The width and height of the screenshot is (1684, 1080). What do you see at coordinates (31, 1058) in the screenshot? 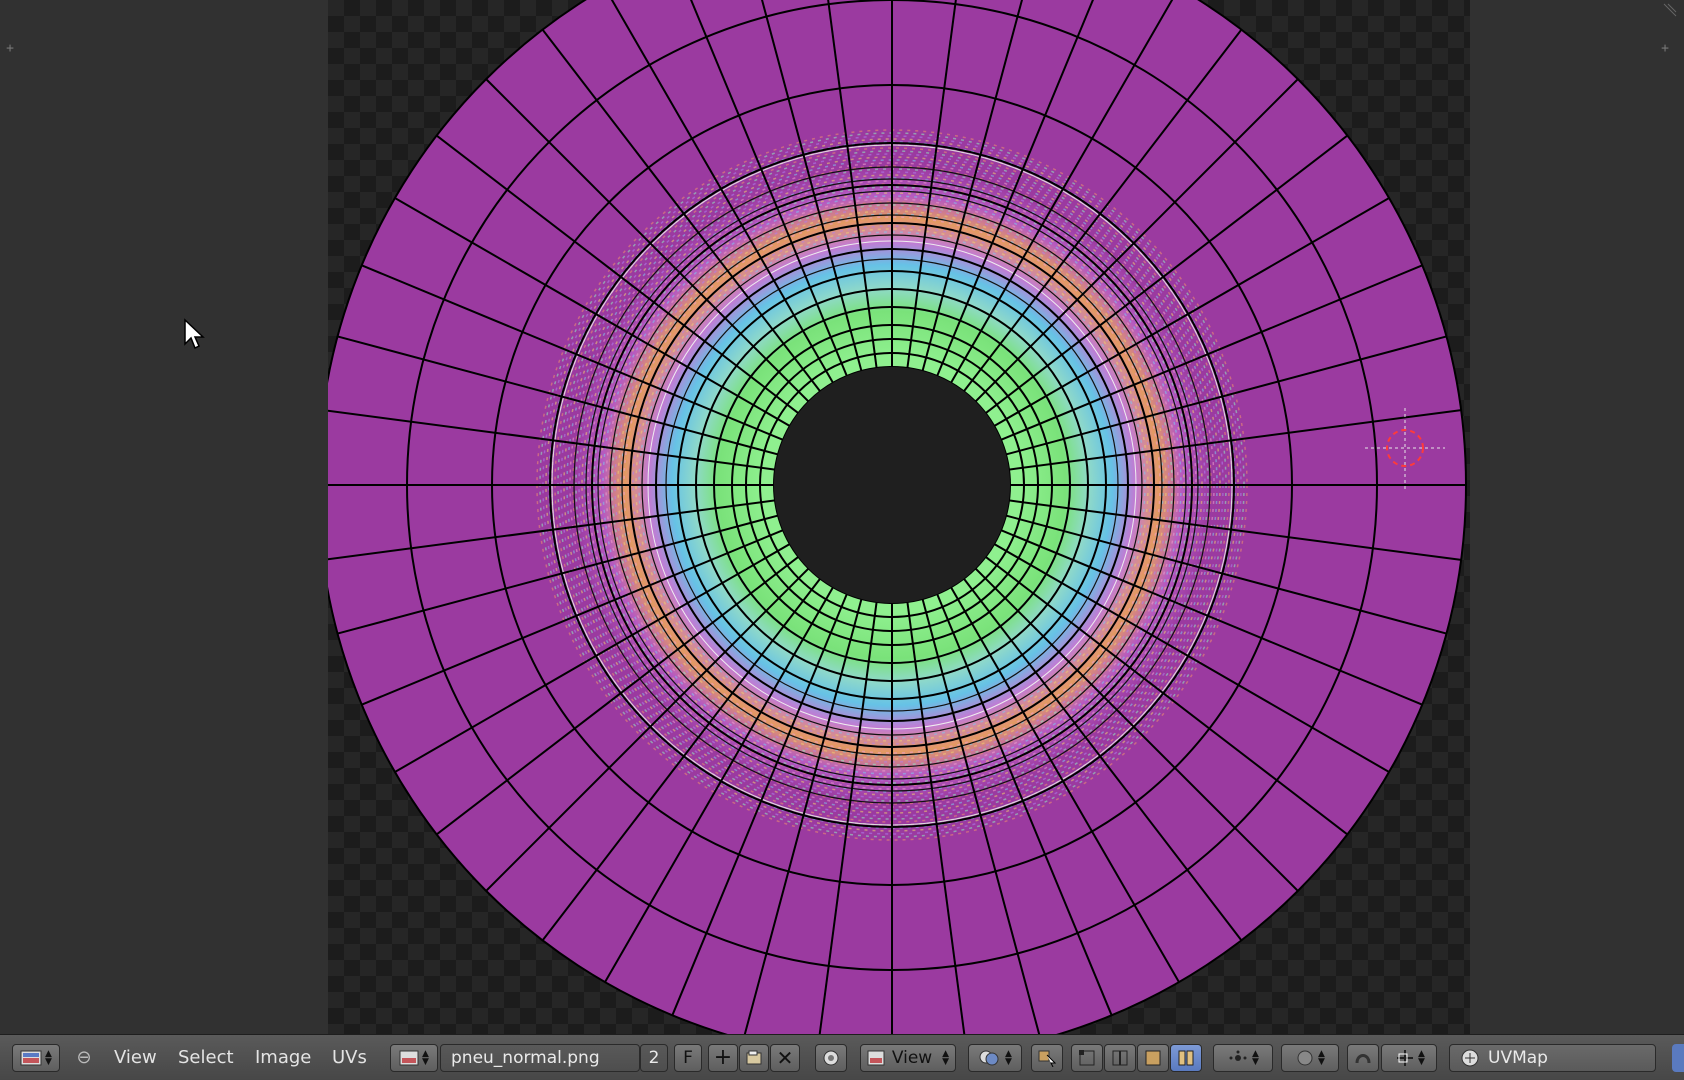
I see `editor-type-icon` at bounding box center [31, 1058].